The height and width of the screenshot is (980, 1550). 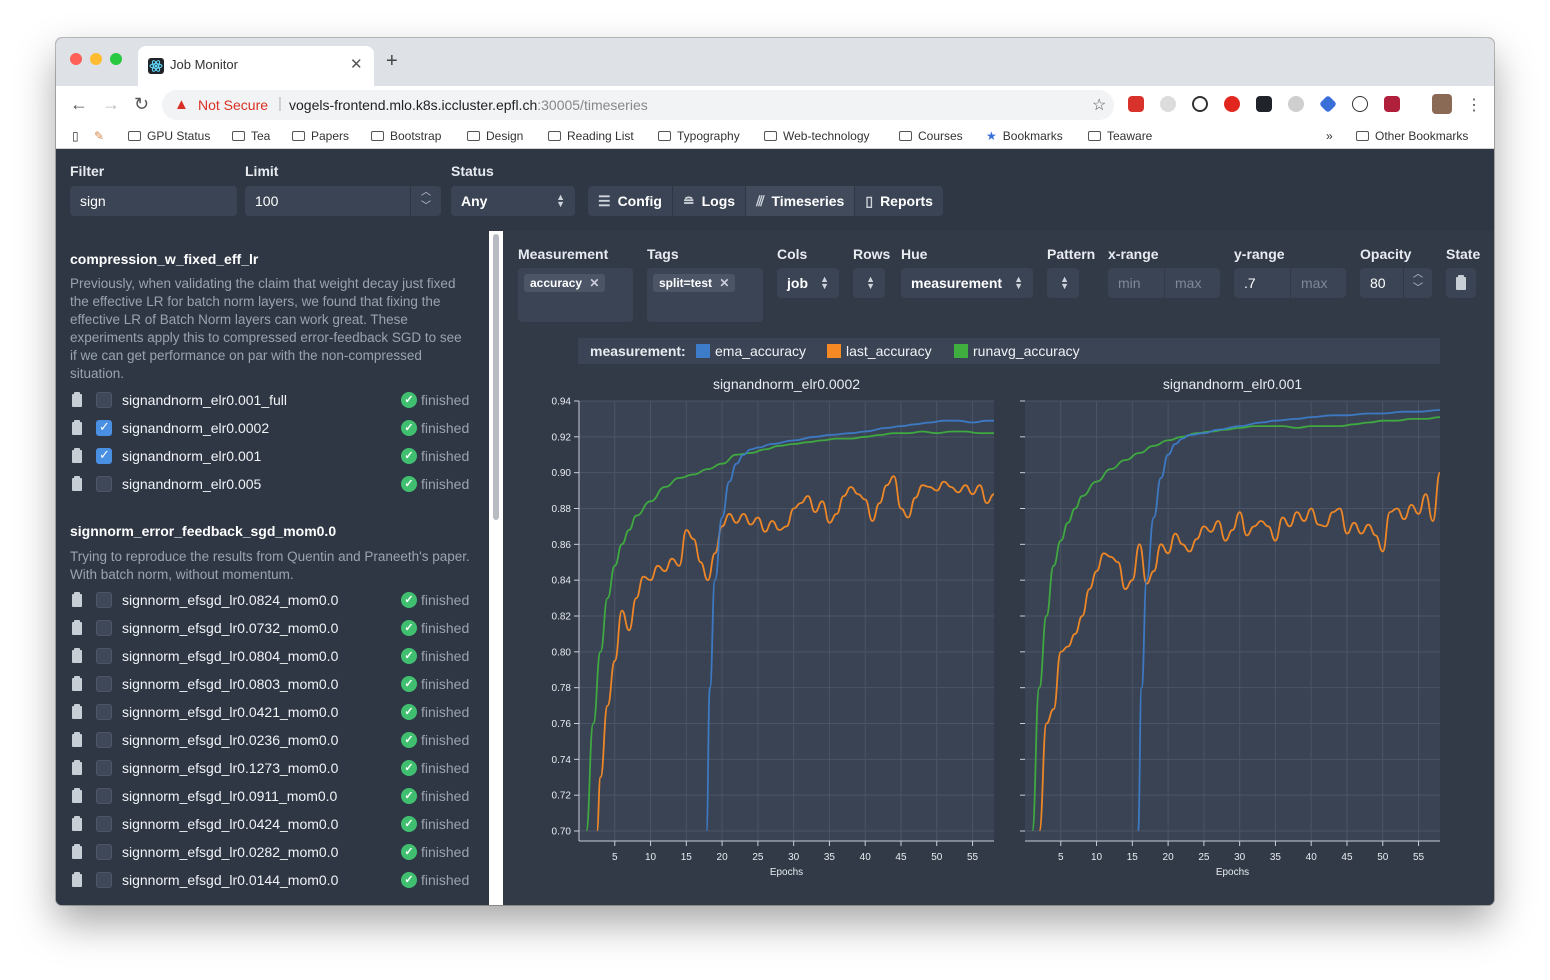 What do you see at coordinates (272, 827) in the screenshot?
I see `job-row: signnorm_efsgd_lr0.0424_mom0.0 ✓ finished` at bounding box center [272, 827].